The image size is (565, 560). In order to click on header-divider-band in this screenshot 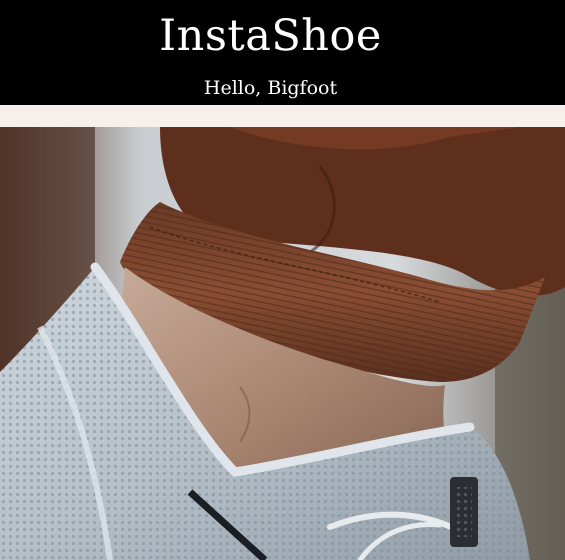, I will do `click(282, 116)`.